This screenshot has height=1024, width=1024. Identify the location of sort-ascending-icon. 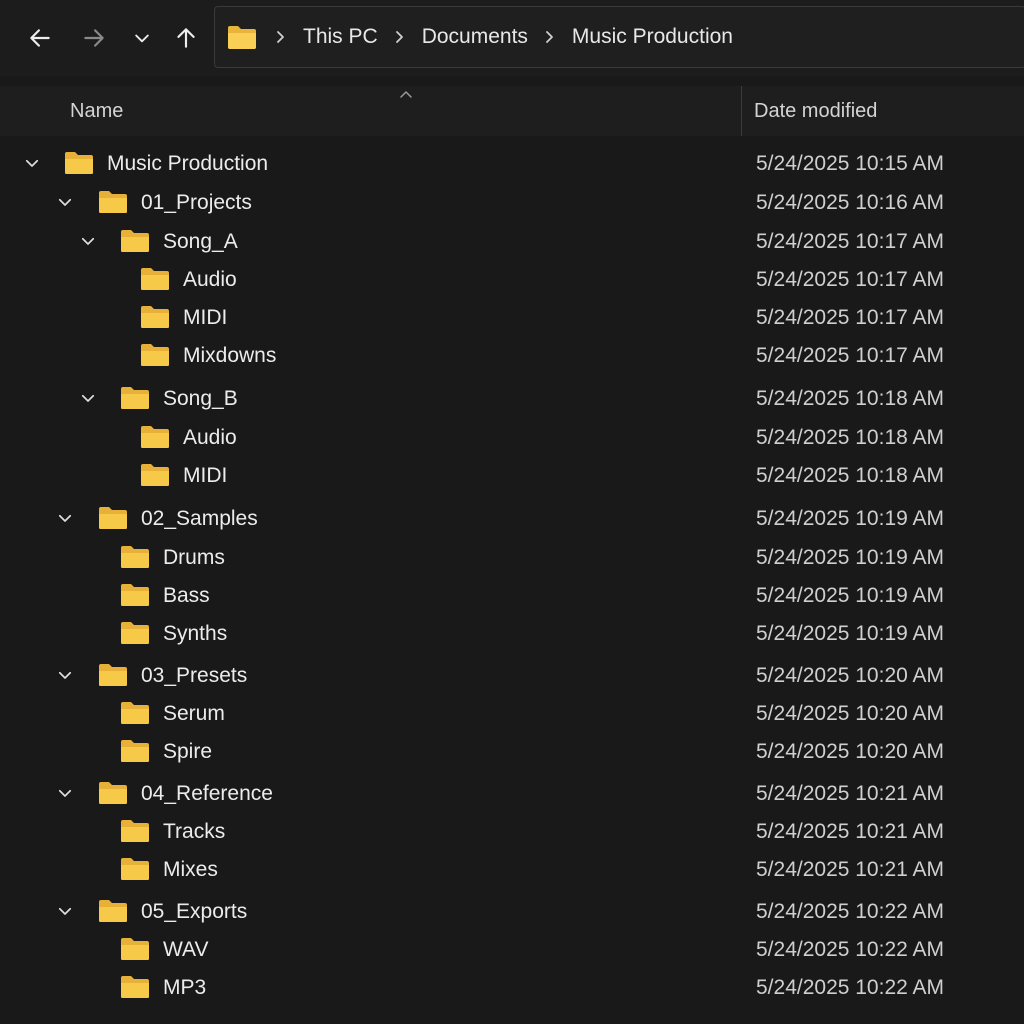
(406, 95).